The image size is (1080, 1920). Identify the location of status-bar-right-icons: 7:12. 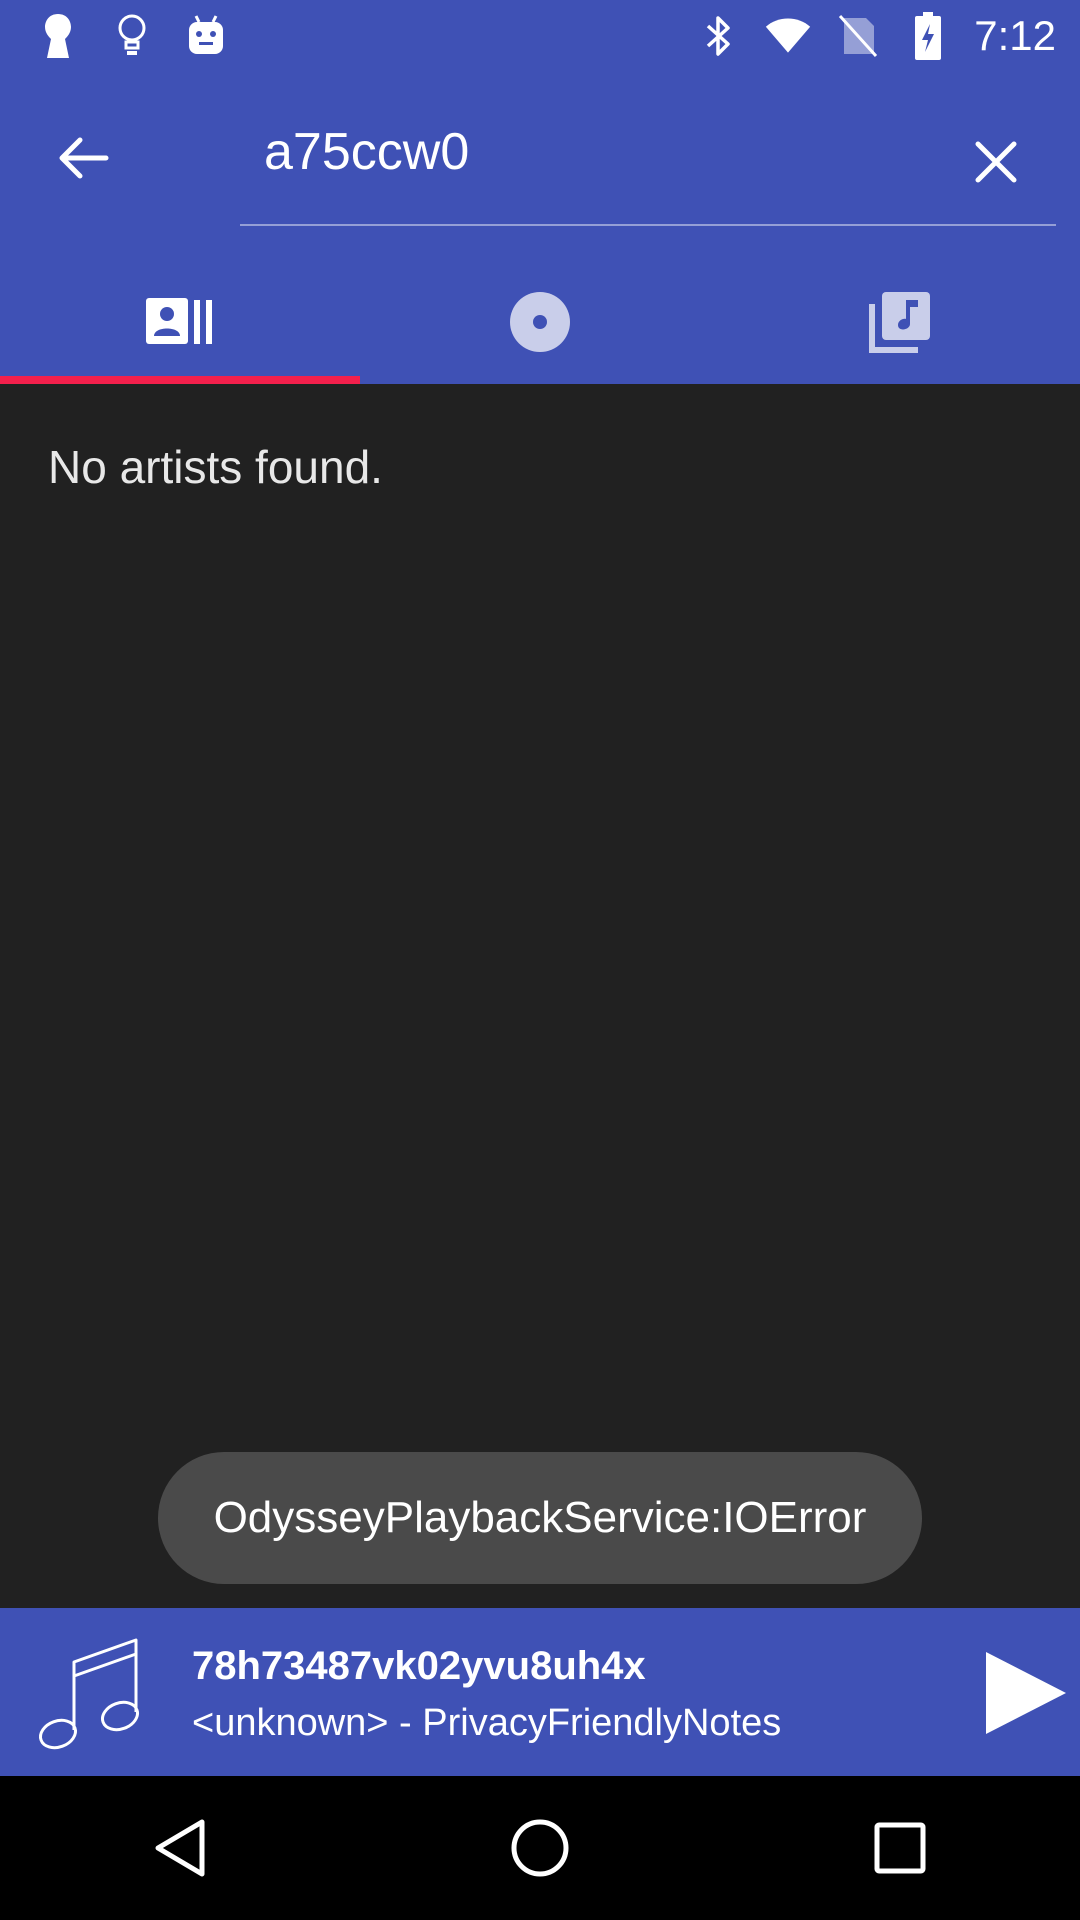
(875, 36).